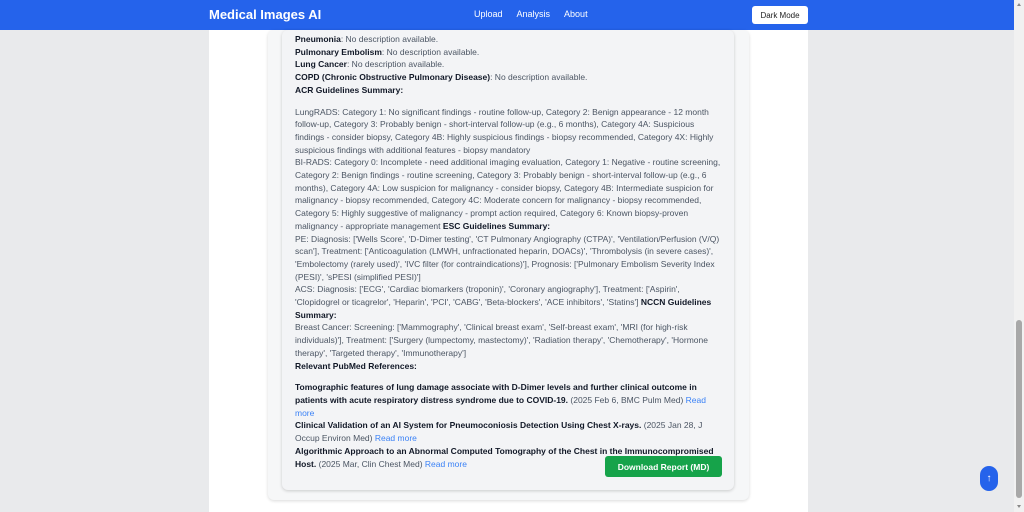 This screenshot has height=512, width=1024. What do you see at coordinates (576, 14) in the screenshot?
I see `nav-link-about: About` at bounding box center [576, 14].